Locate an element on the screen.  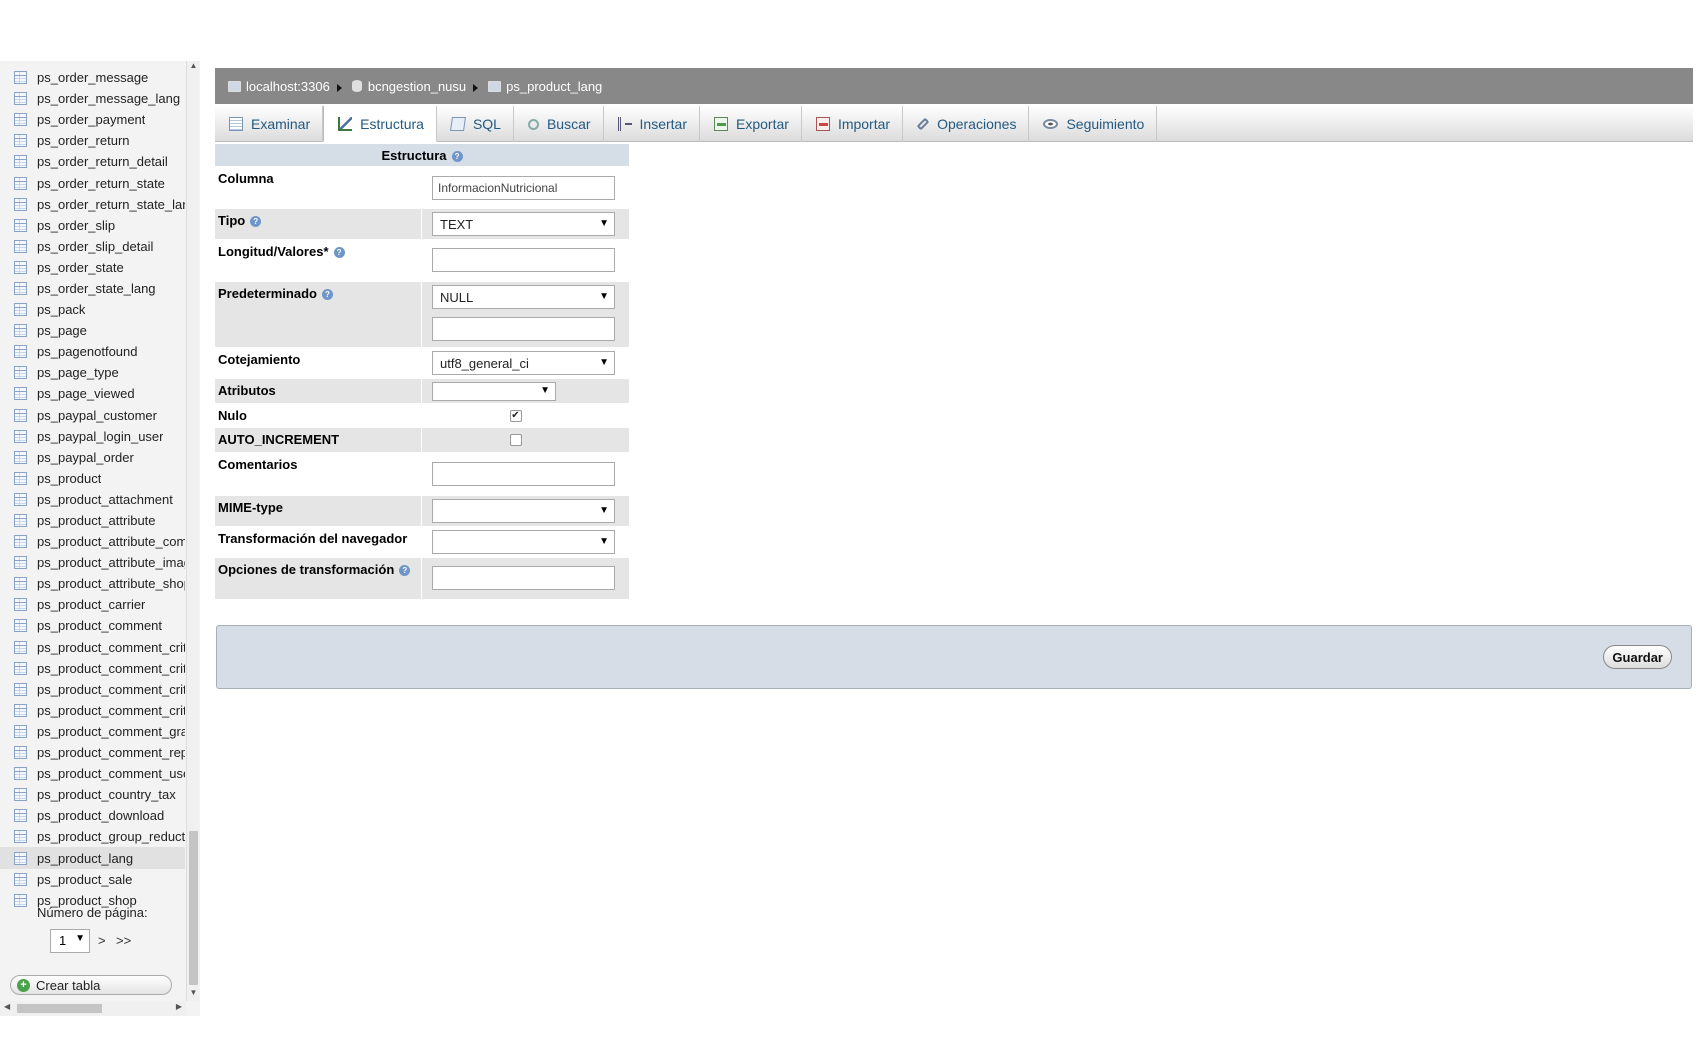
nav-table-label: ps_paypal_order is located at coordinates (85, 457).